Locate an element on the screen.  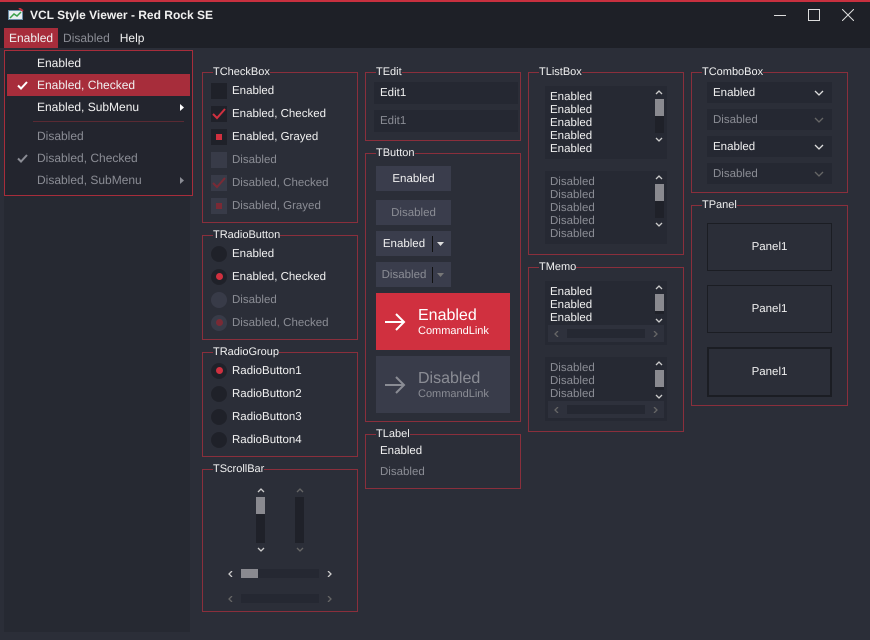
text-field: Edit1 is located at coordinates (446, 93).